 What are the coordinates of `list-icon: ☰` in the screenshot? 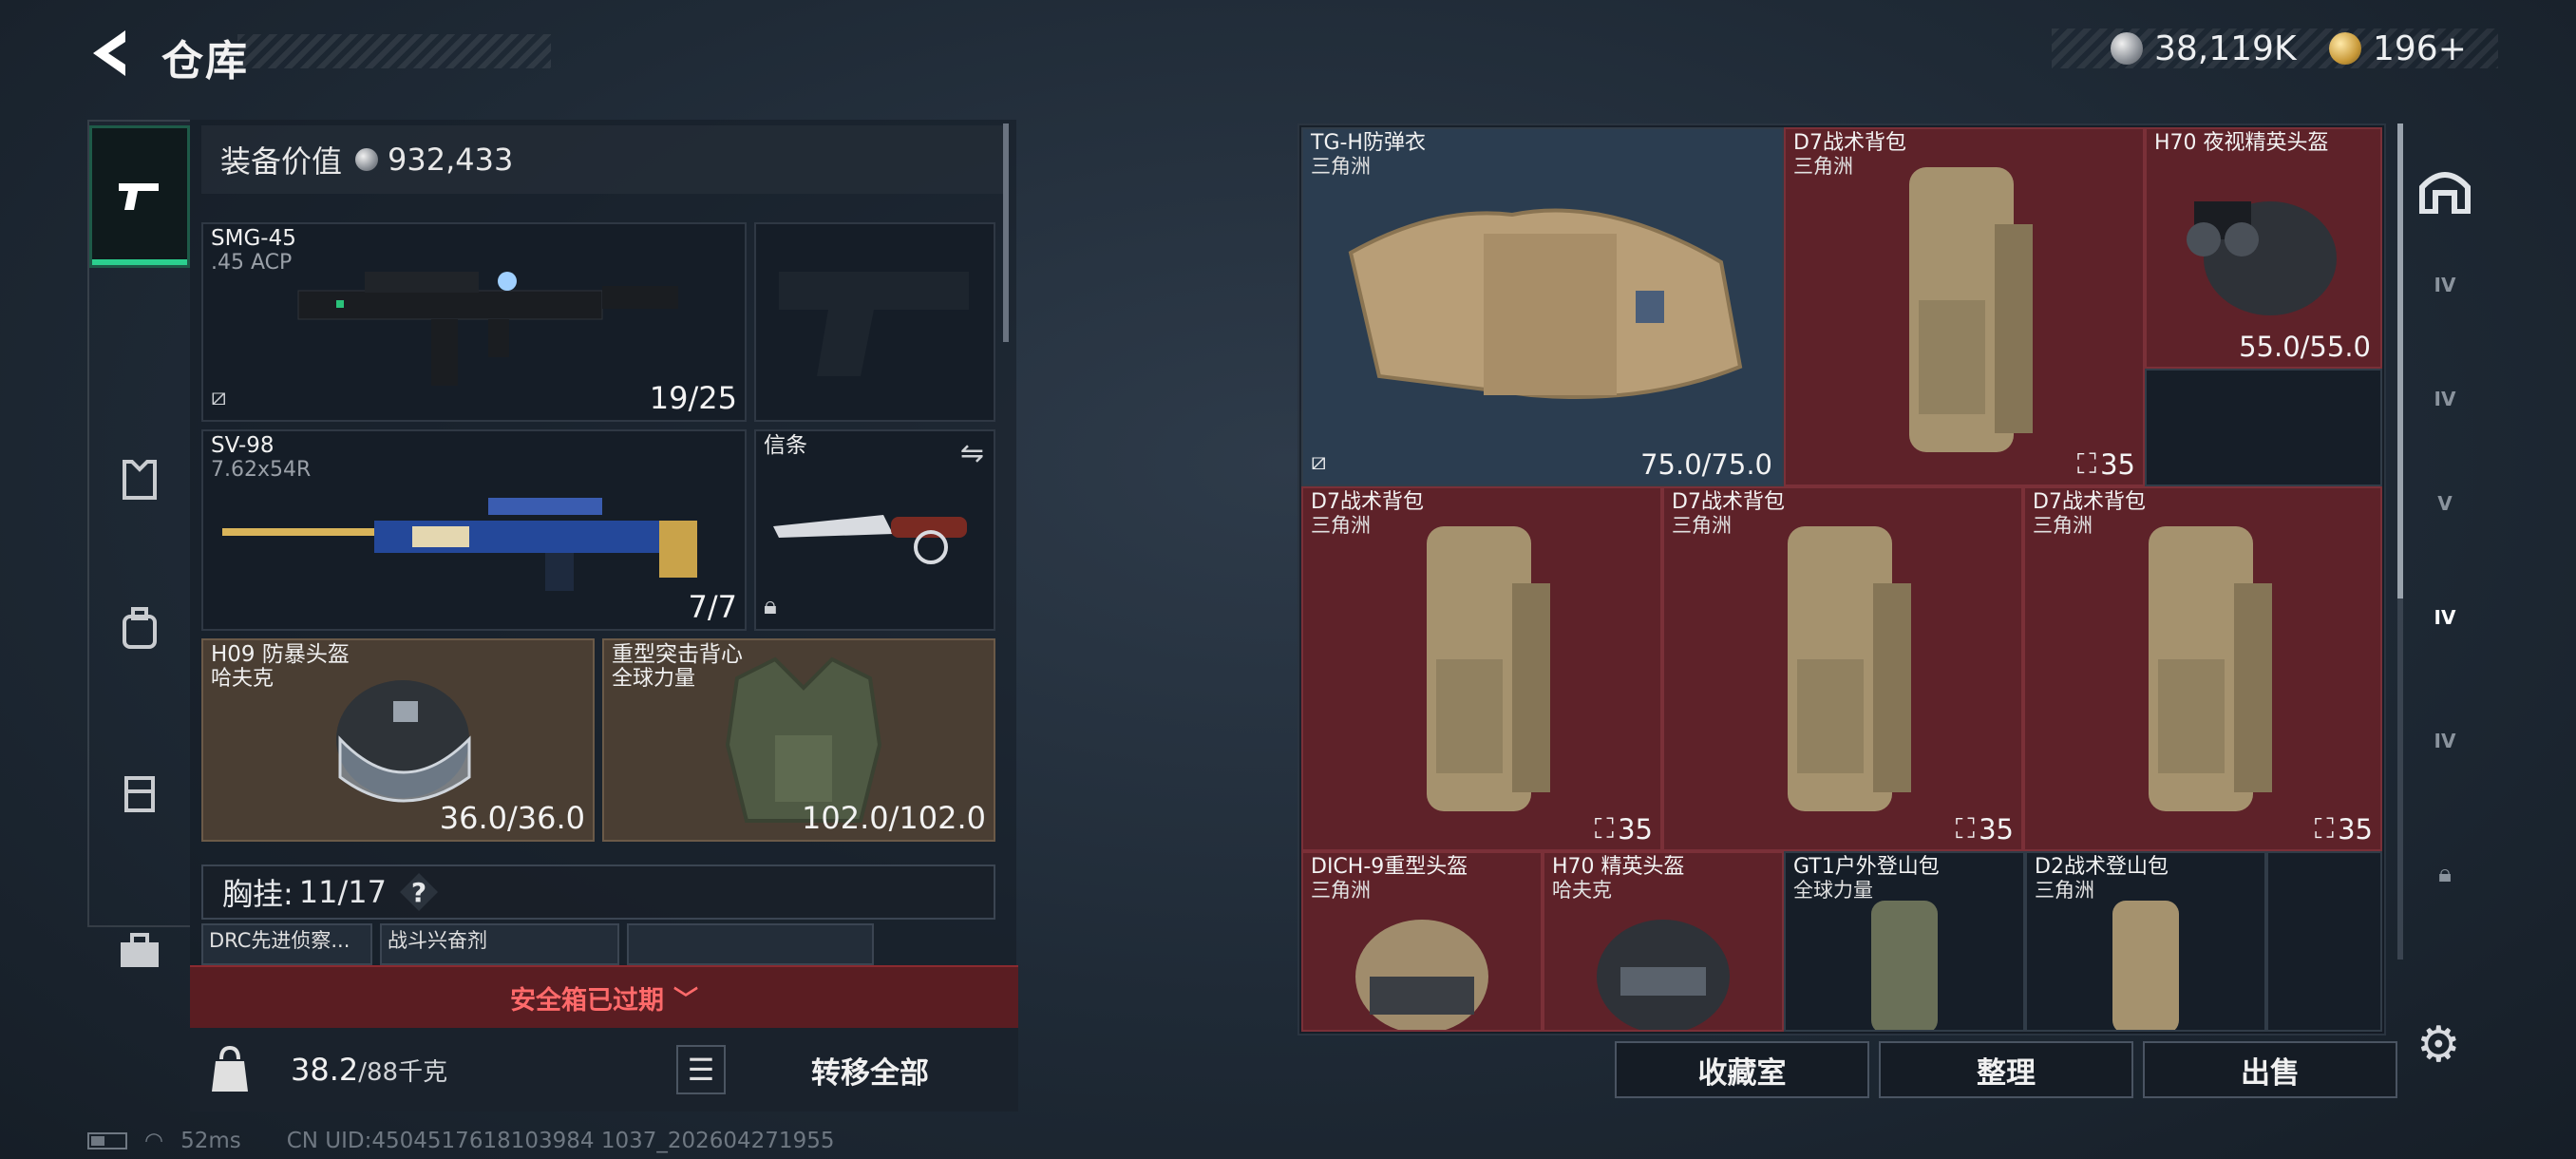 It's located at (701, 1070).